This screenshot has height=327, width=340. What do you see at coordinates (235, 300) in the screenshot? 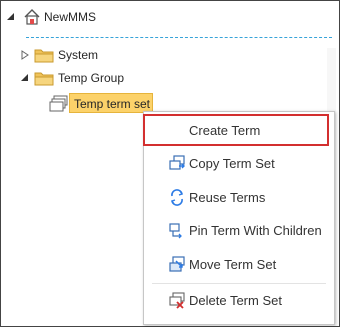
I see `menu-item-label: Delete Term Set` at bounding box center [235, 300].